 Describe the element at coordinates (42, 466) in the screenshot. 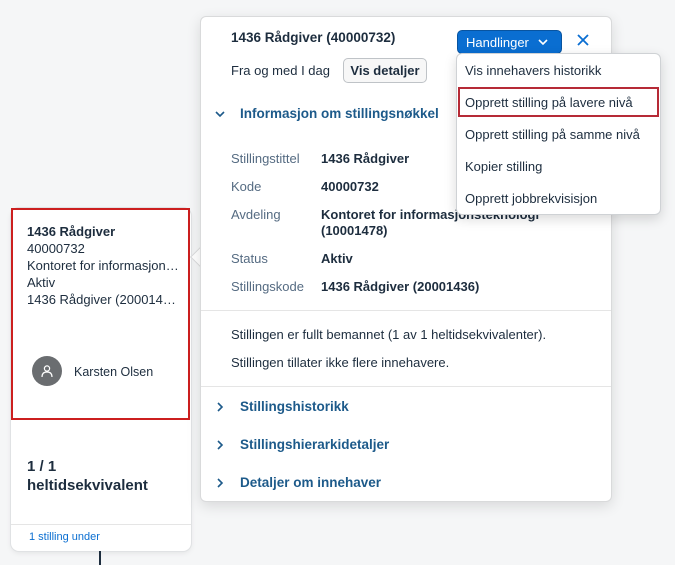

I see `fte-value: 1 / 1` at that location.